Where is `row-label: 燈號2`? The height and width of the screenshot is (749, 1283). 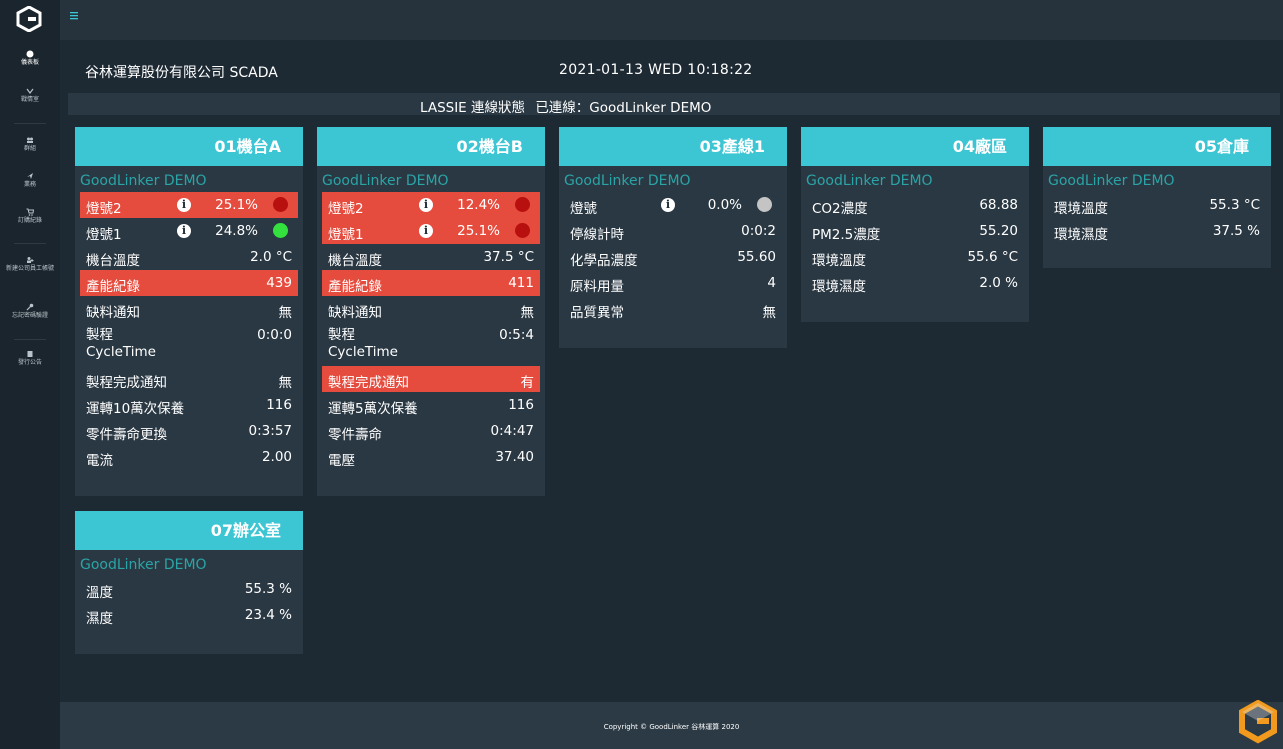
row-label: 燈號2 is located at coordinates (104, 209).